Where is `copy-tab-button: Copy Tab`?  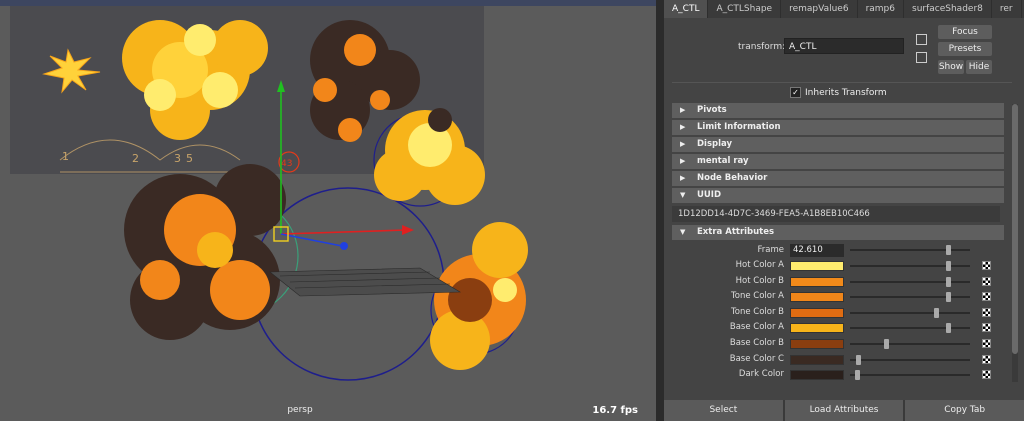
copy-tab-button: Copy Tab is located at coordinates (964, 410).